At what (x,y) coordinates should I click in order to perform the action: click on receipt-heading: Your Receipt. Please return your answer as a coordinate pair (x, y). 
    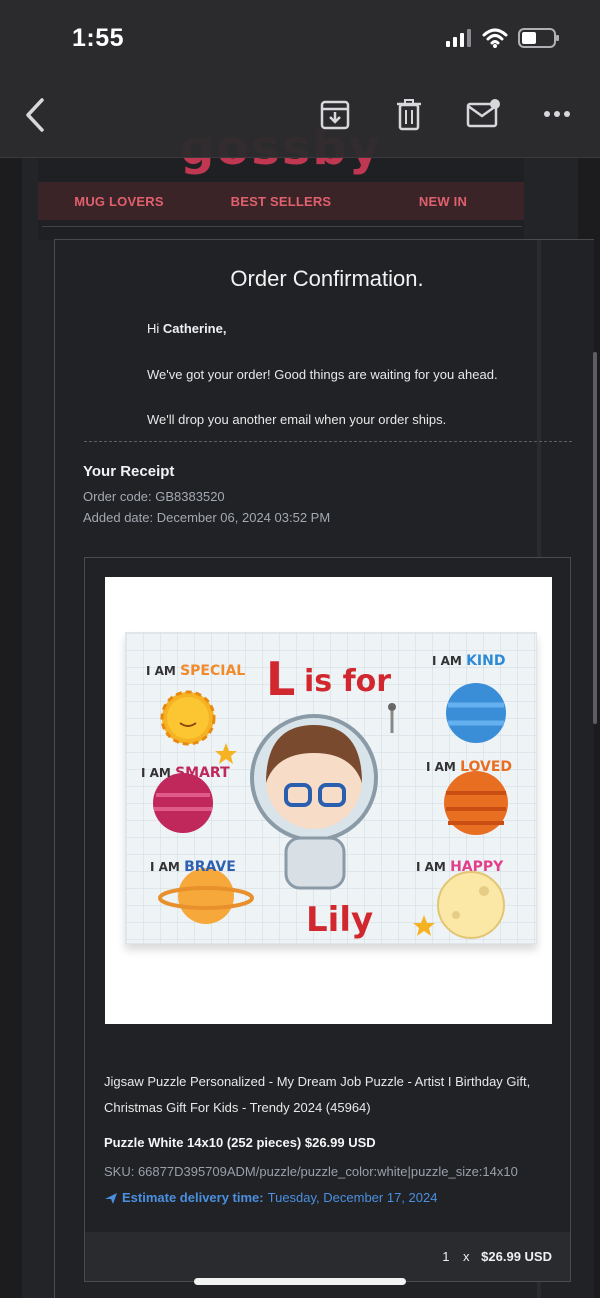
    Looking at the image, I should click on (129, 471).